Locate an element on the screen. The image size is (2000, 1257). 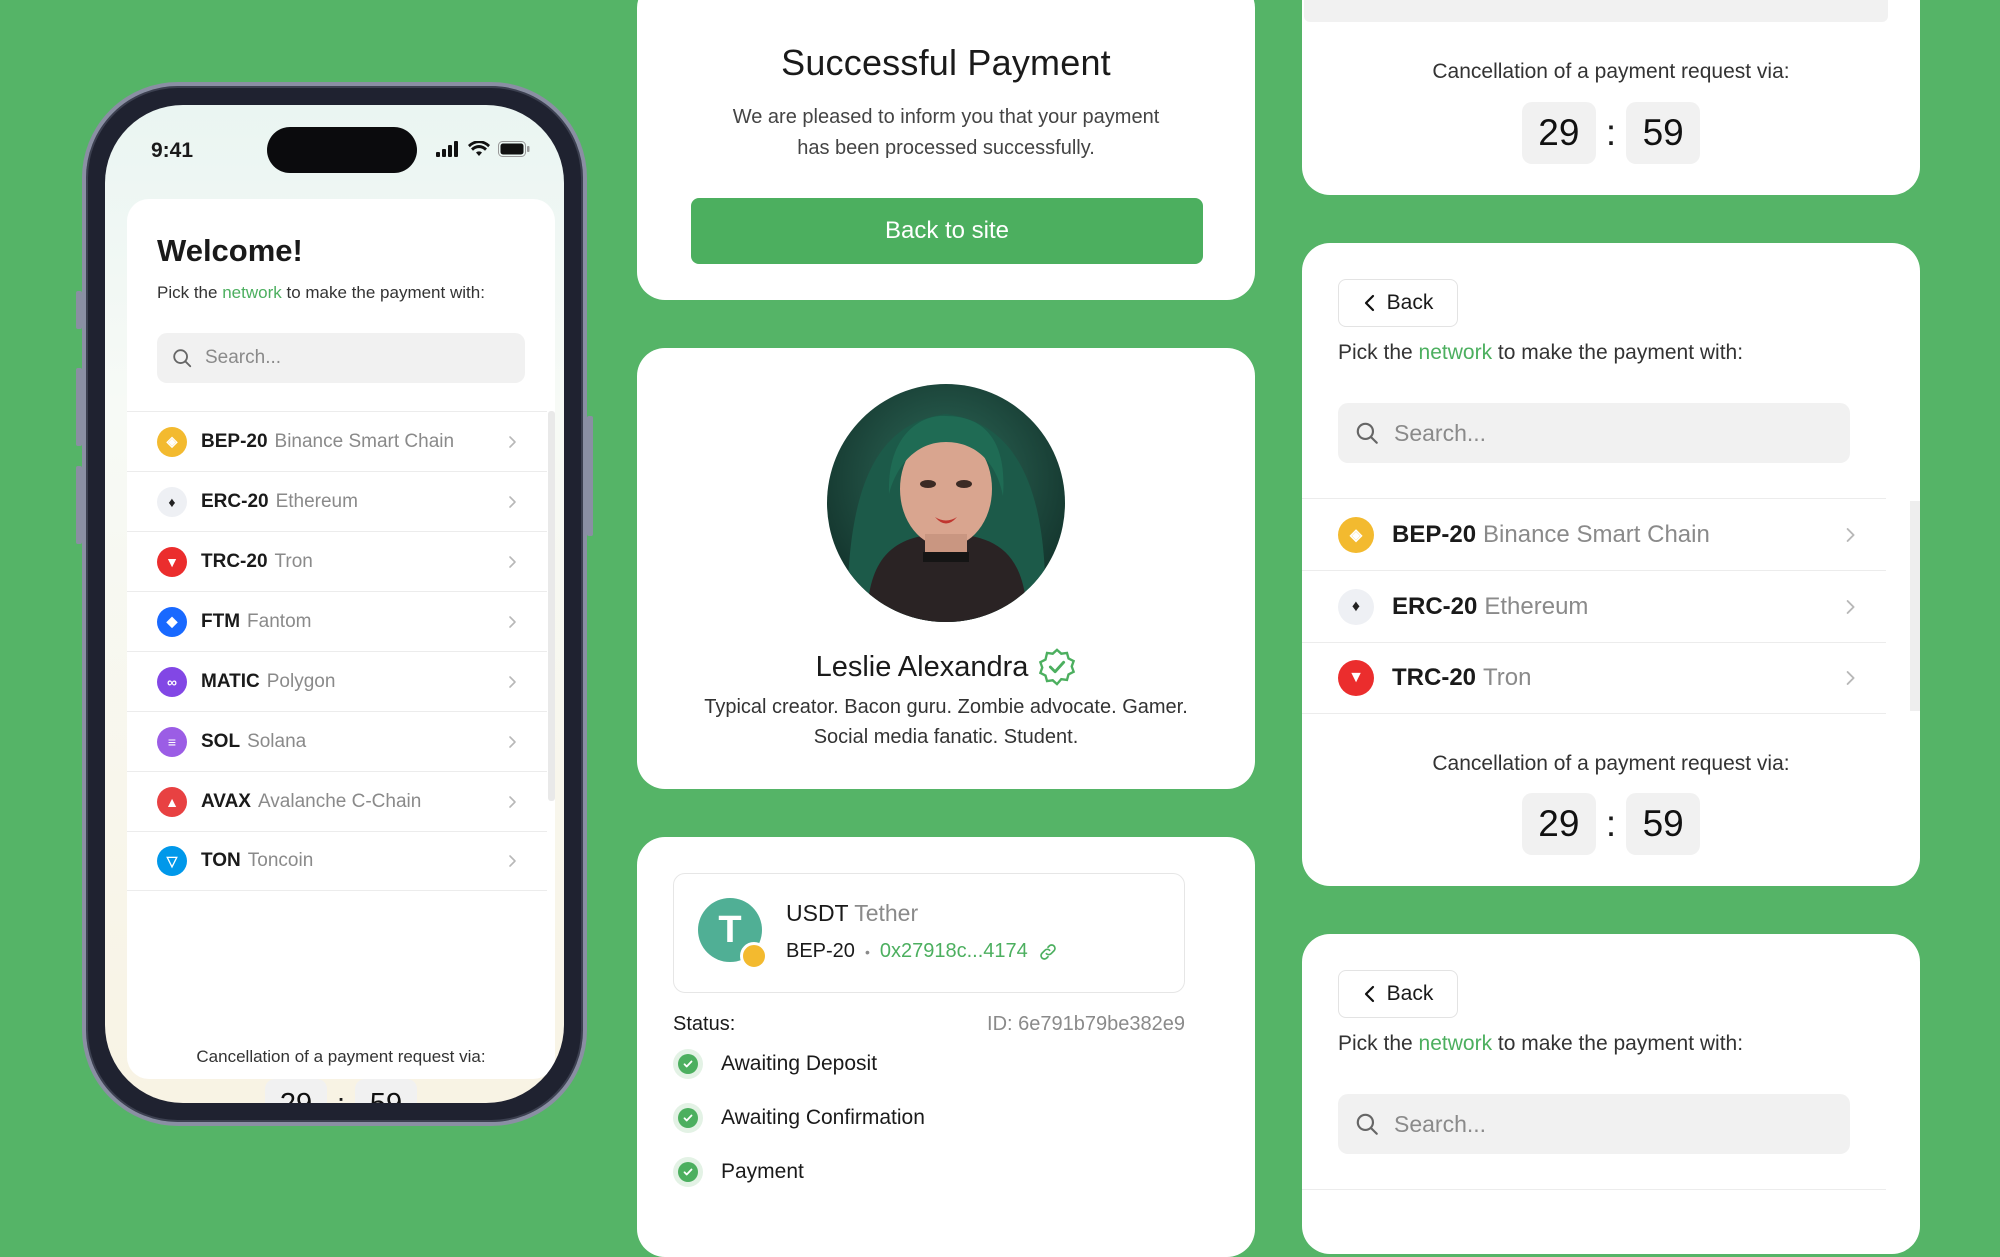
polygon-icon: ∞ is located at coordinates (172, 681).